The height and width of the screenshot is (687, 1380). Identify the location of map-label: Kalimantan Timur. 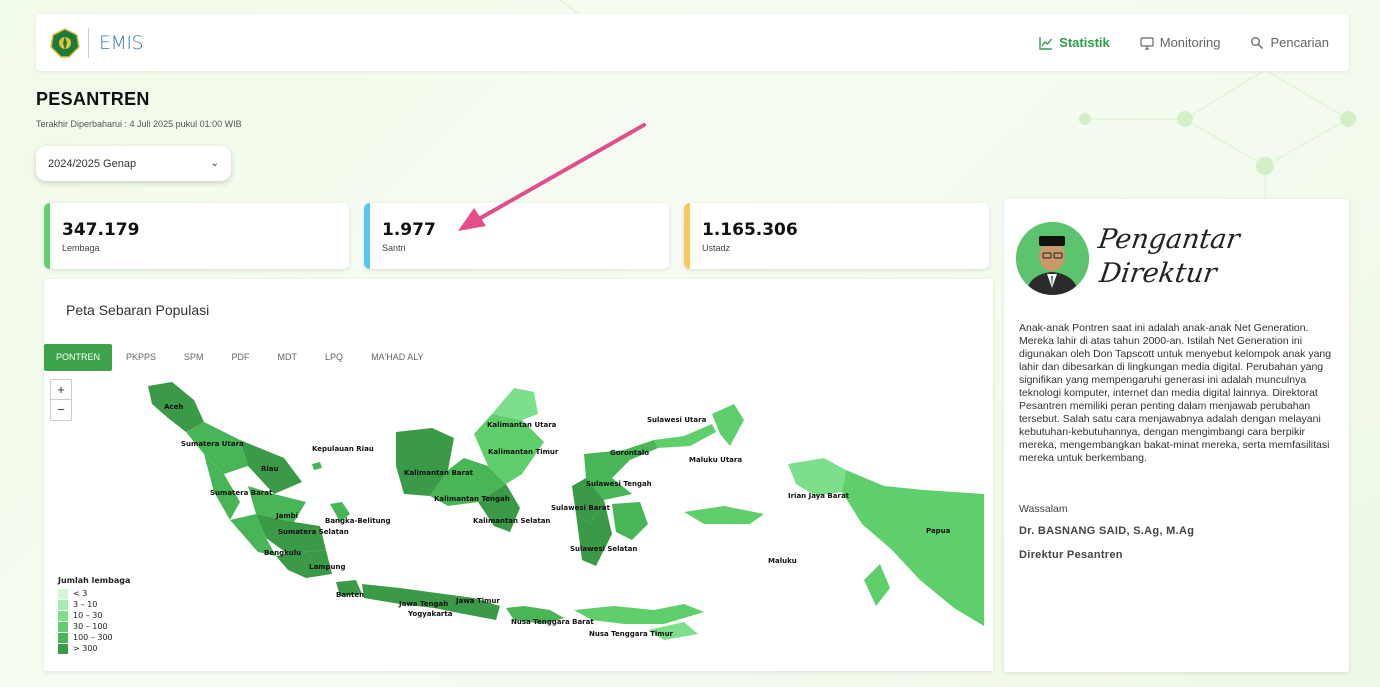
(523, 452).